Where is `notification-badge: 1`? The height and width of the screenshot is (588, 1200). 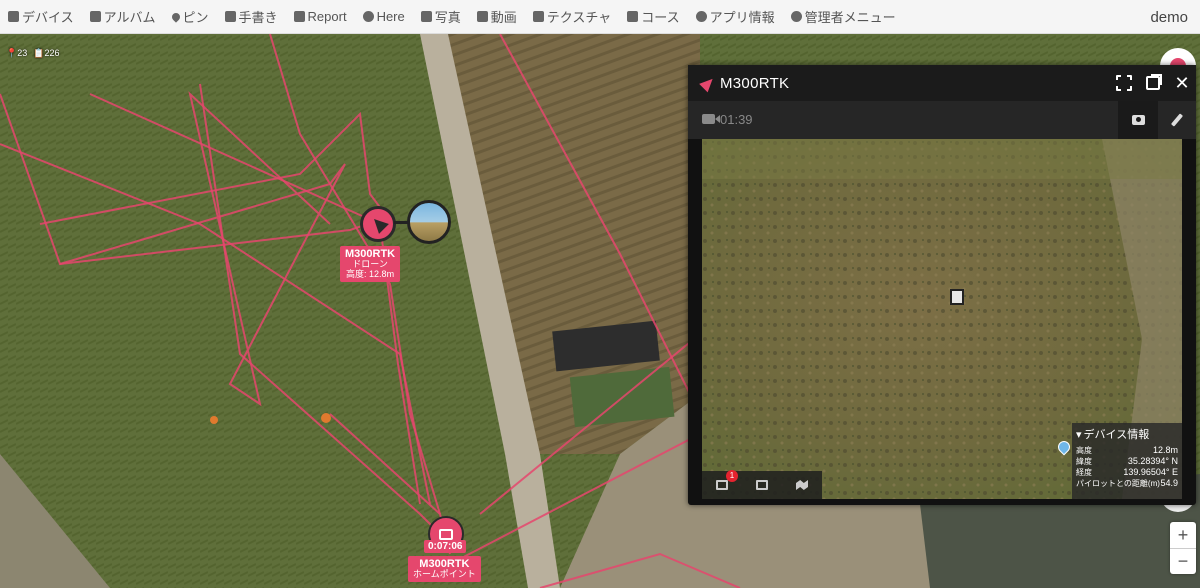 notification-badge: 1 is located at coordinates (732, 476).